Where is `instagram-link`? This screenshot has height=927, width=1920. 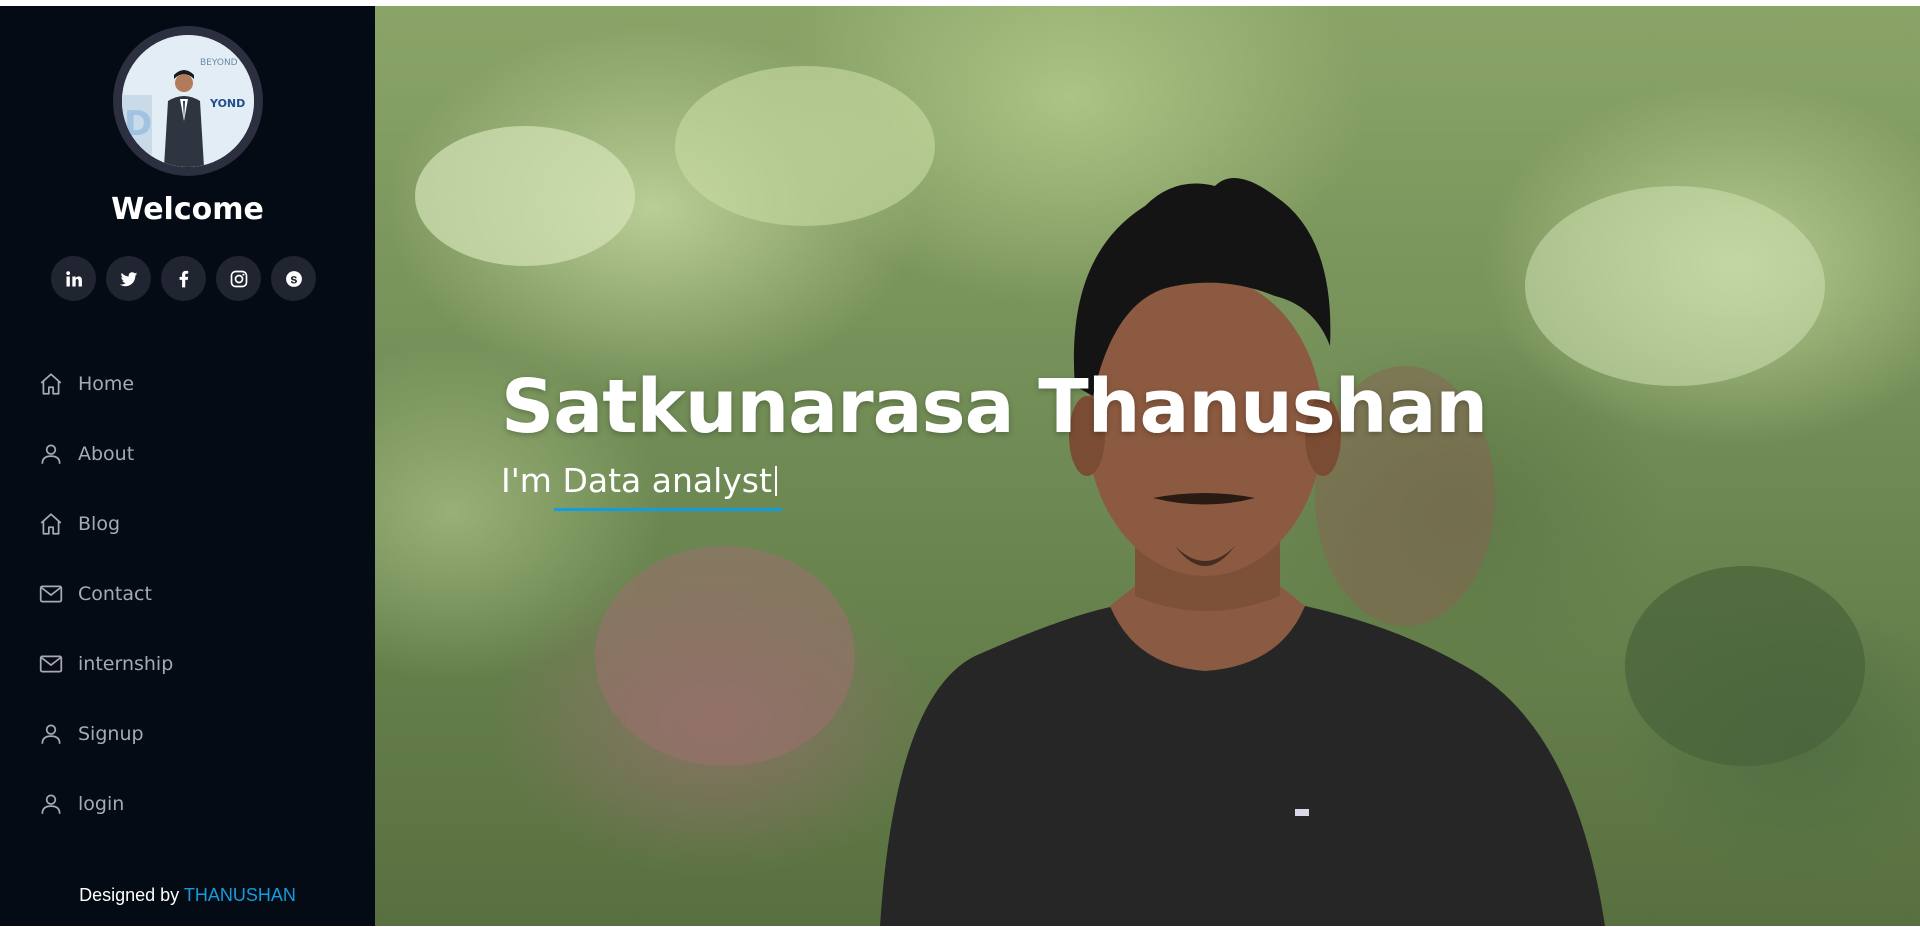 instagram-link is located at coordinates (238, 278).